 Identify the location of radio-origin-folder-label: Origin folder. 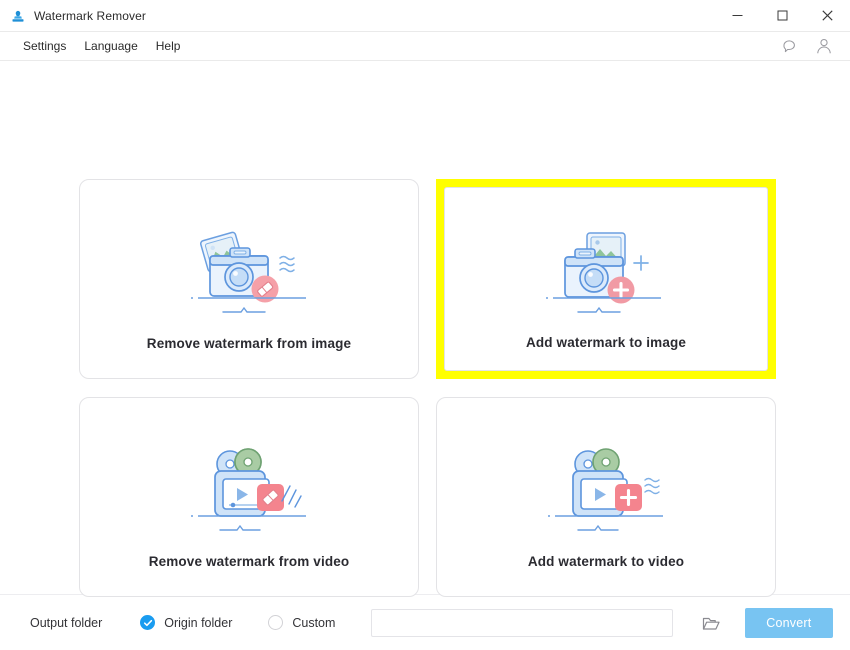
(198, 622).